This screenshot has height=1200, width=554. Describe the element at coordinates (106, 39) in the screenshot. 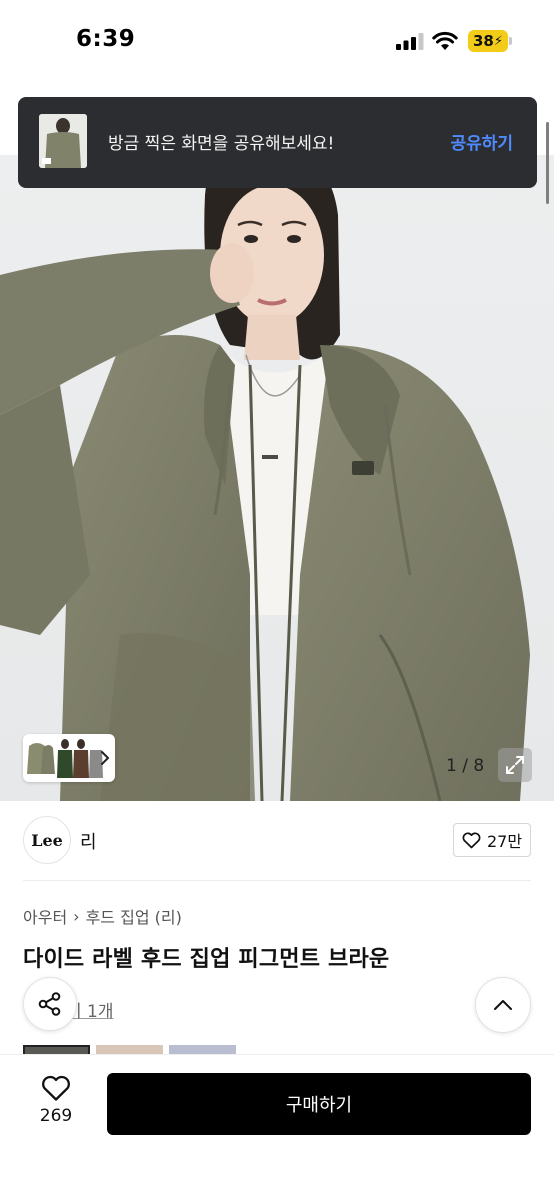

I see `status-time: 6:39` at that location.